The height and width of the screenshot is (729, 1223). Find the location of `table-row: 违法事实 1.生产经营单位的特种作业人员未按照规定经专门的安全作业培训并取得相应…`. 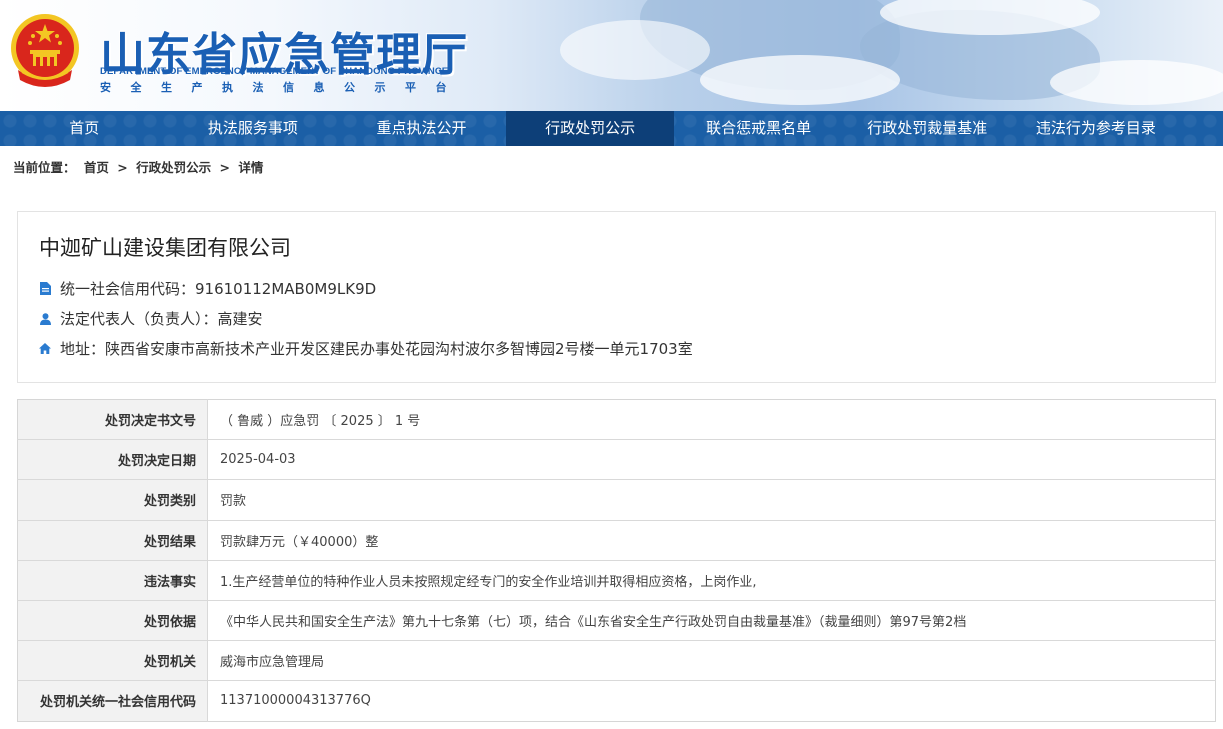

table-row: 违法事实 1.生产经营单位的特种作业人员未按照规定经专门的安全作业培训并取得相应… is located at coordinates (616, 580).